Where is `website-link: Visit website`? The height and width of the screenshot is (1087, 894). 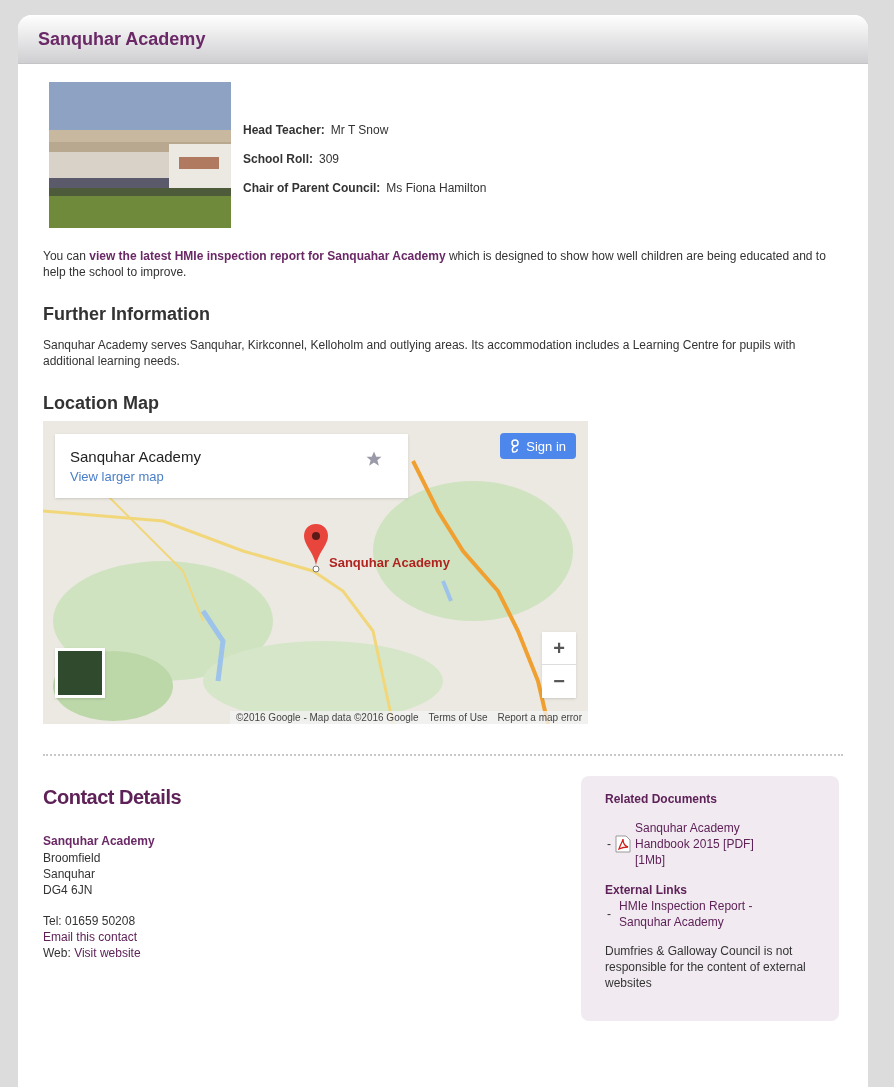 website-link: Visit website is located at coordinates (107, 953).